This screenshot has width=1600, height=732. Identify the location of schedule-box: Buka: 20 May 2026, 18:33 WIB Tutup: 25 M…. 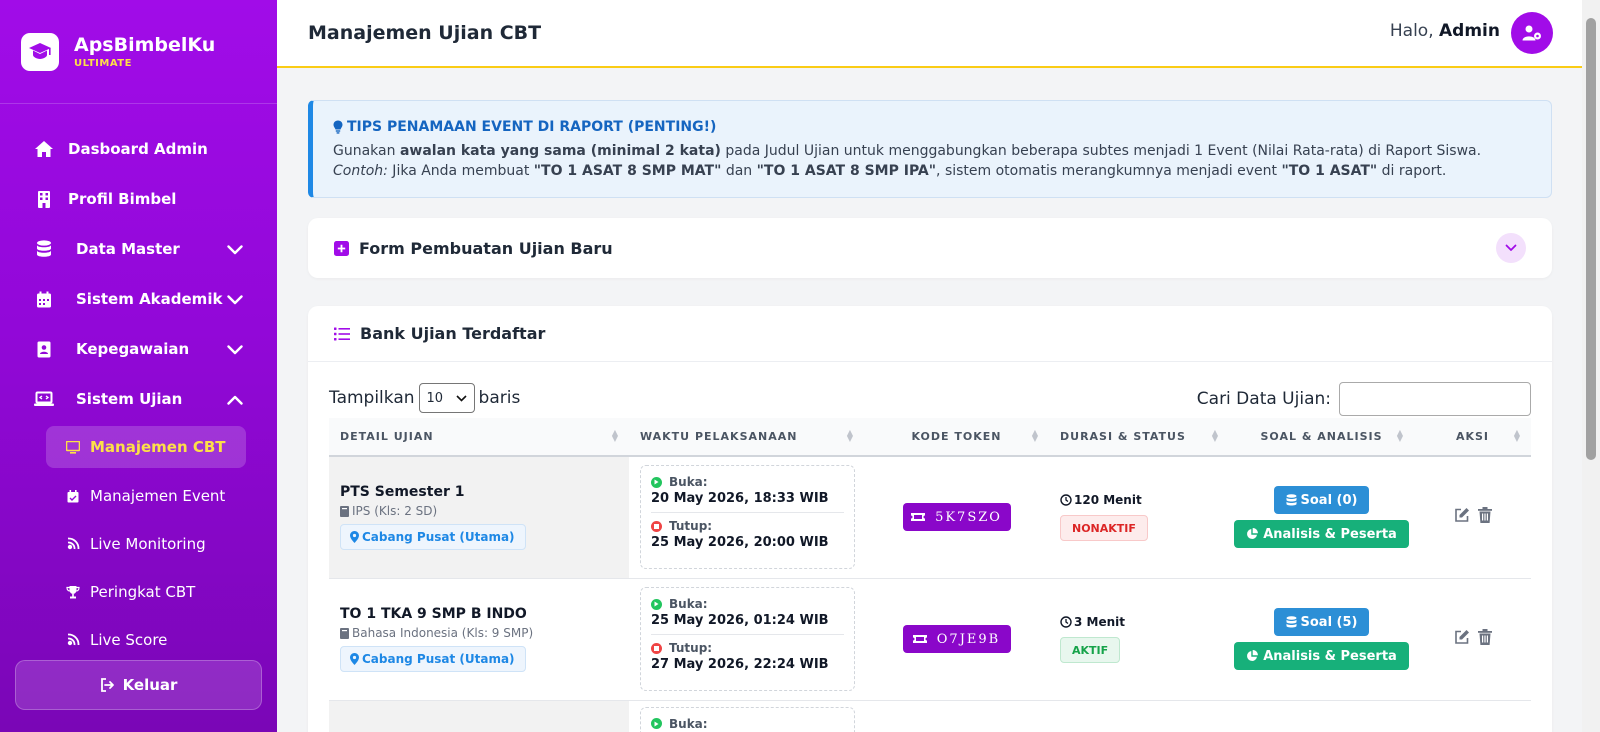
(747, 517).